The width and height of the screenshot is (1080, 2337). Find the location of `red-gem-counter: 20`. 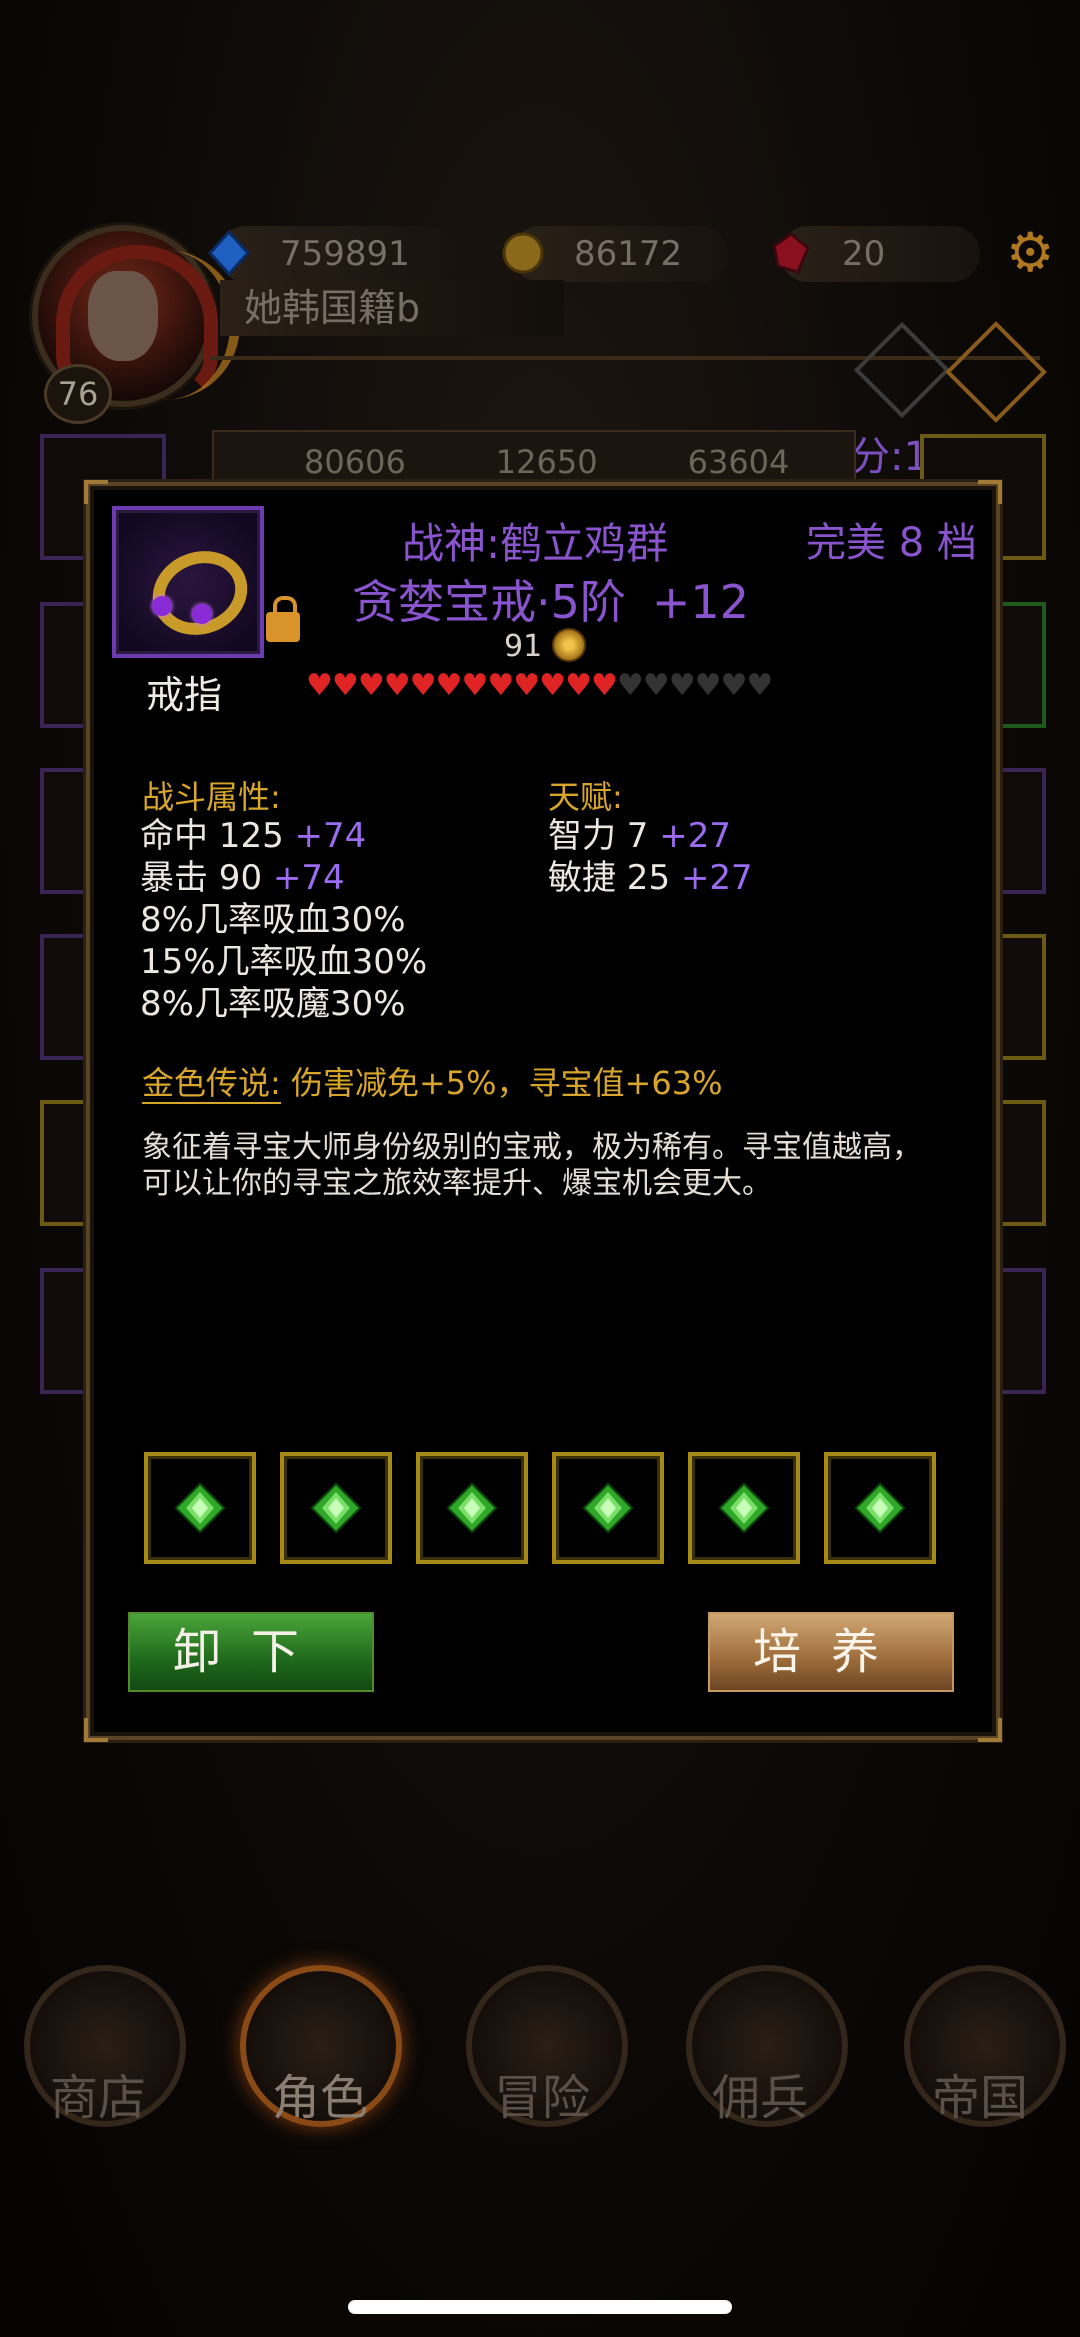

red-gem-counter: 20 is located at coordinates (876, 254).